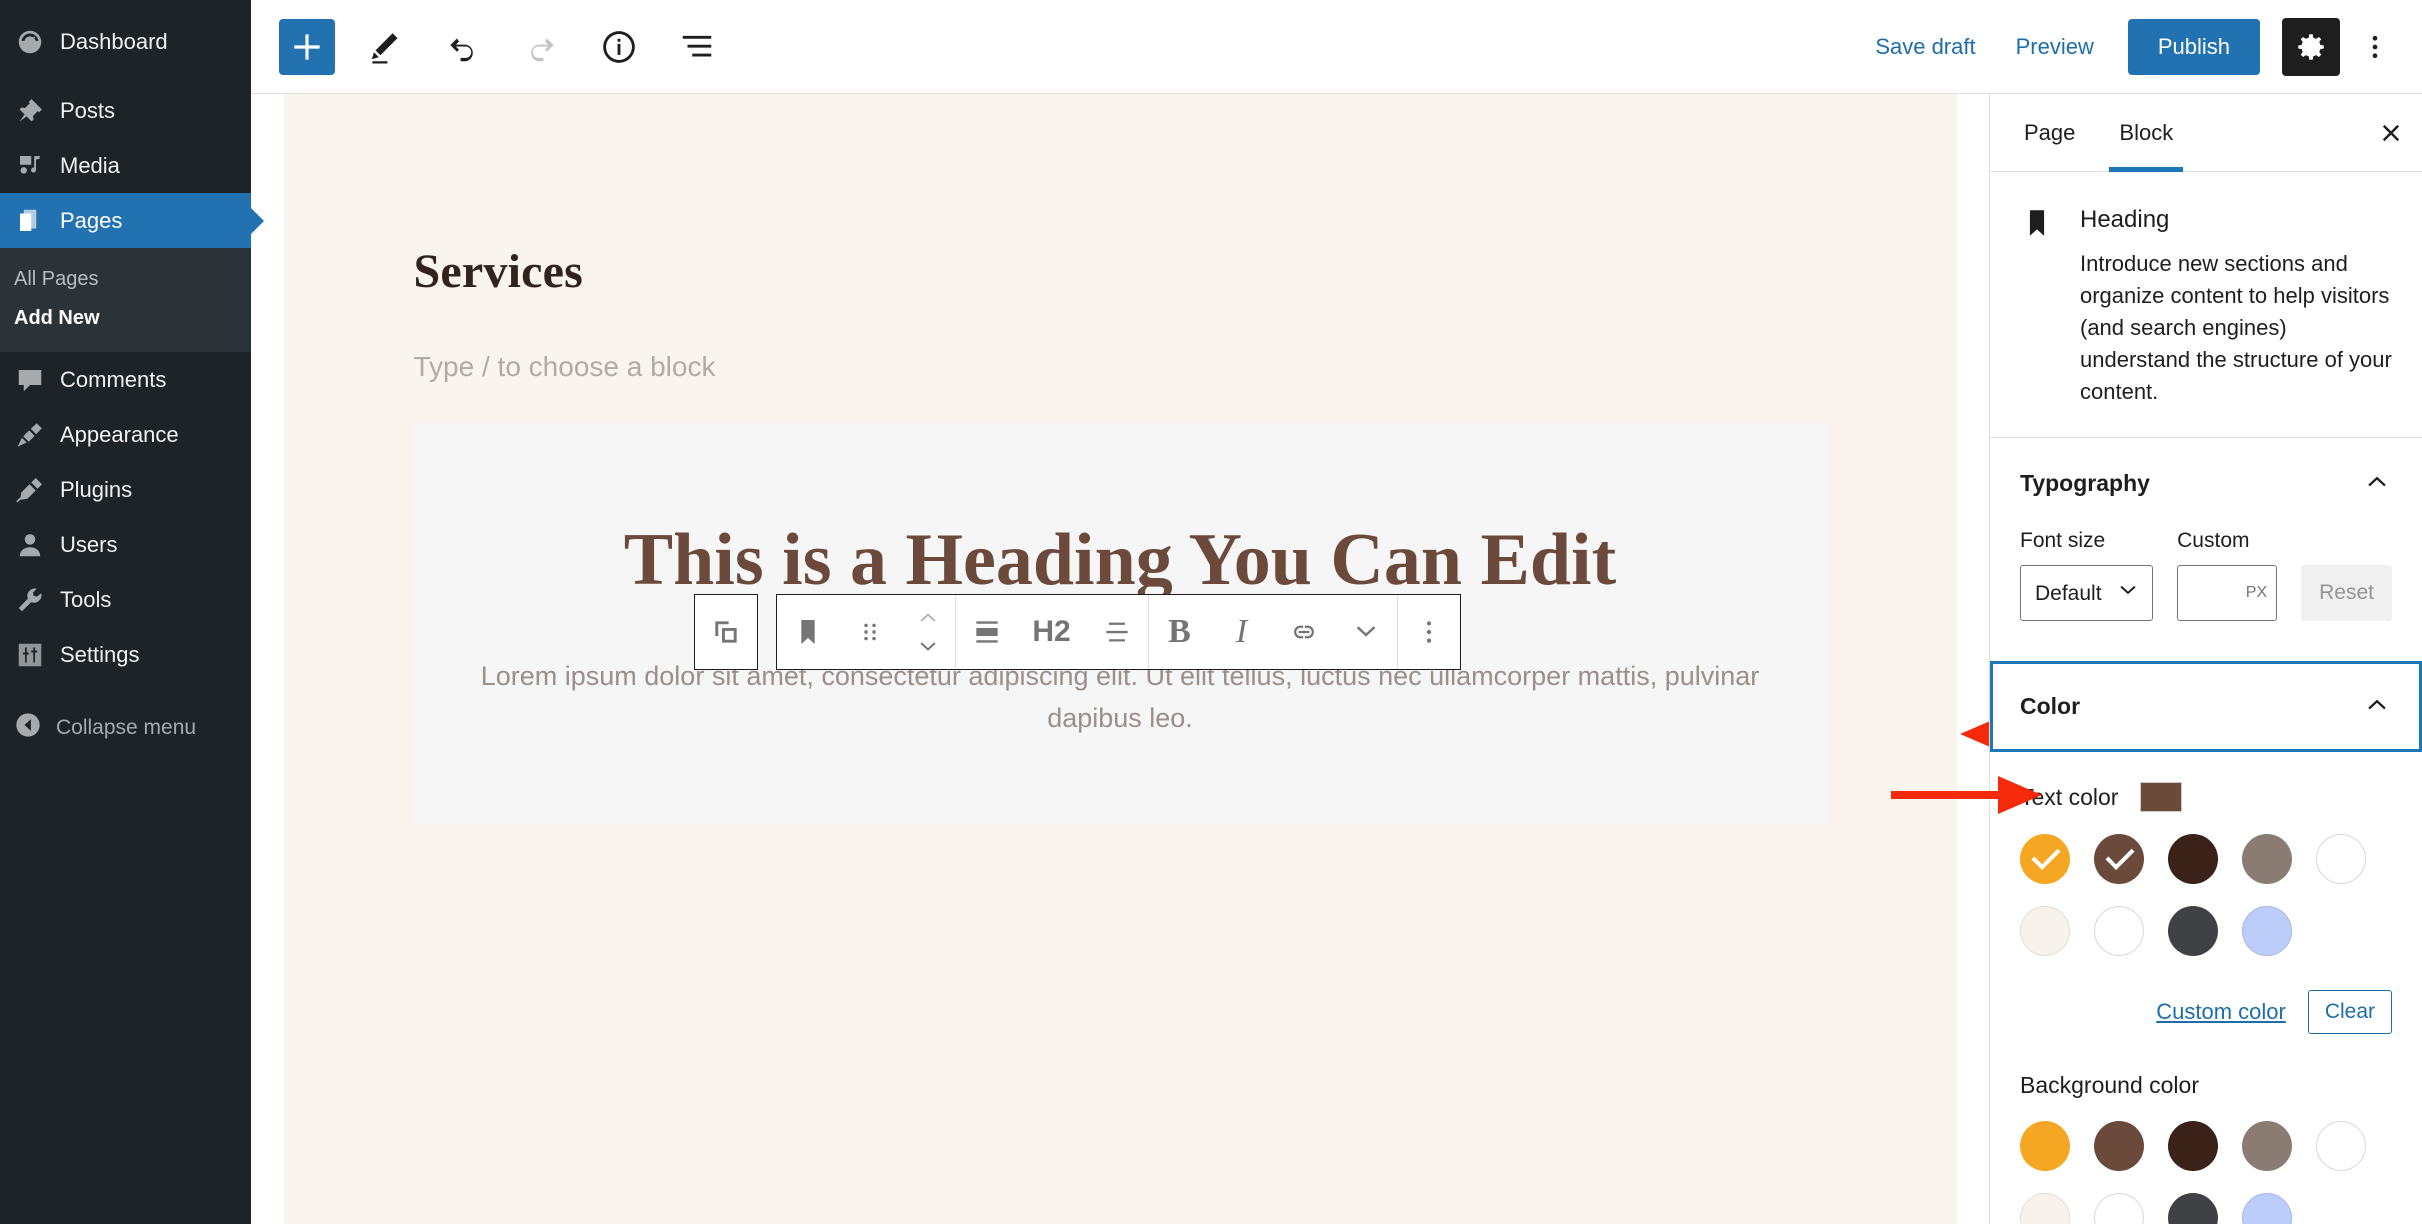  I want to click on list-view-icon, so click(697, 45).